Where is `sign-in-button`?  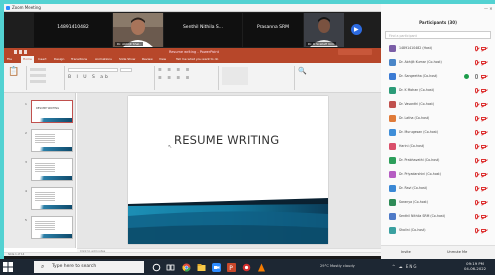 sign-in-button is located at coordinates (355, 52).